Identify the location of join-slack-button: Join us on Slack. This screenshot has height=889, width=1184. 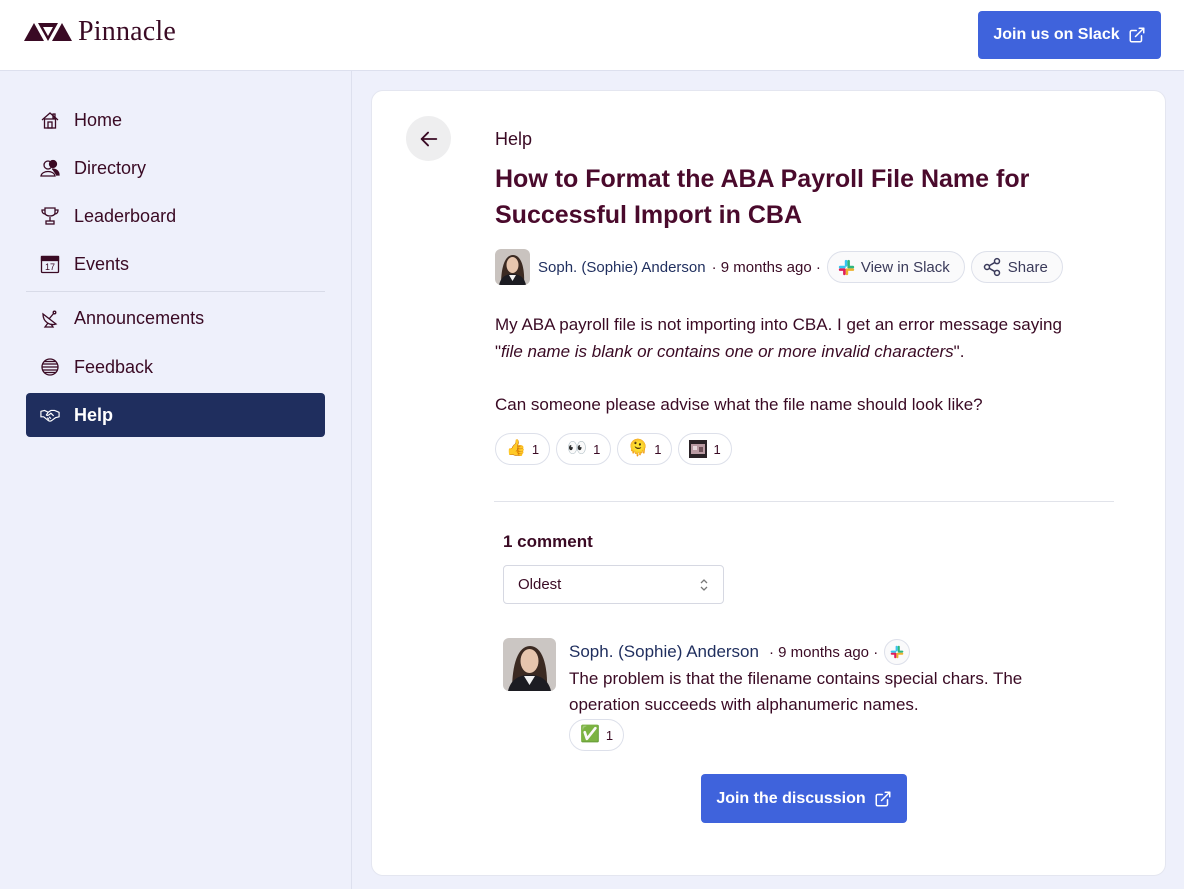
(1069, 35).